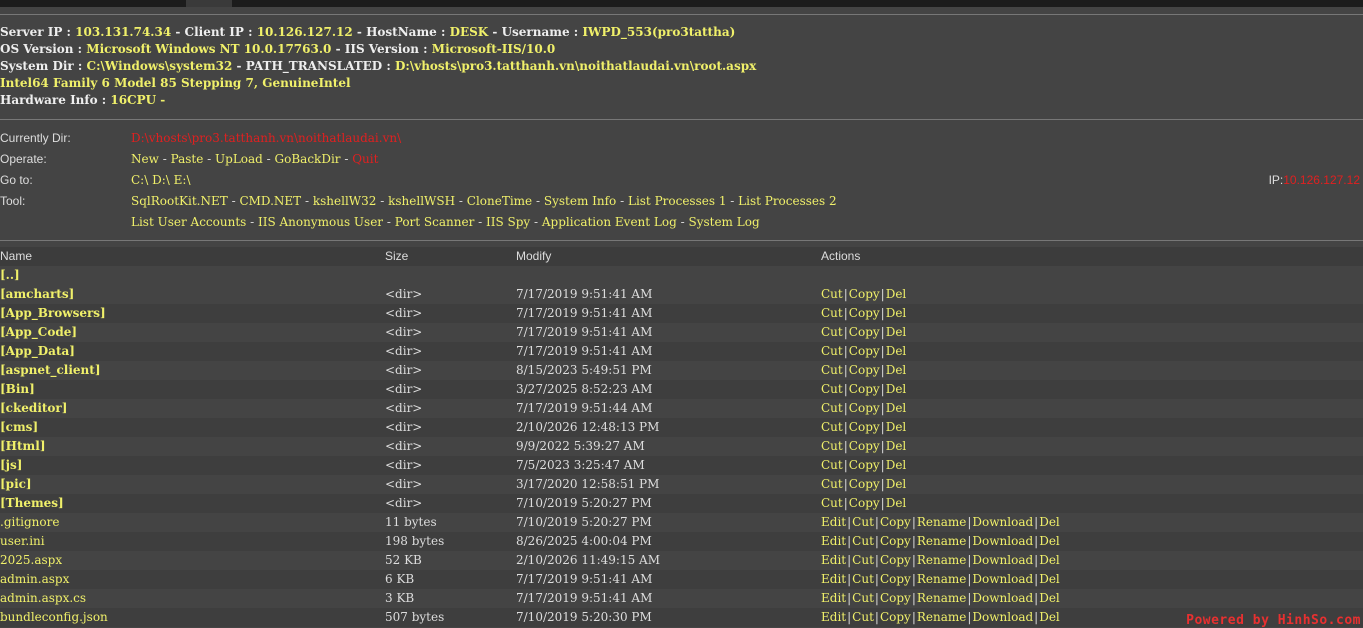 The image size is (1363, 628). I want to click on tool-link-list-processes-2: List Processes 2, so click(787, 201).